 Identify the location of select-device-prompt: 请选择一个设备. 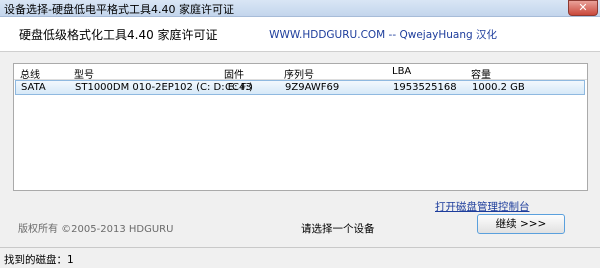
(338, 229).